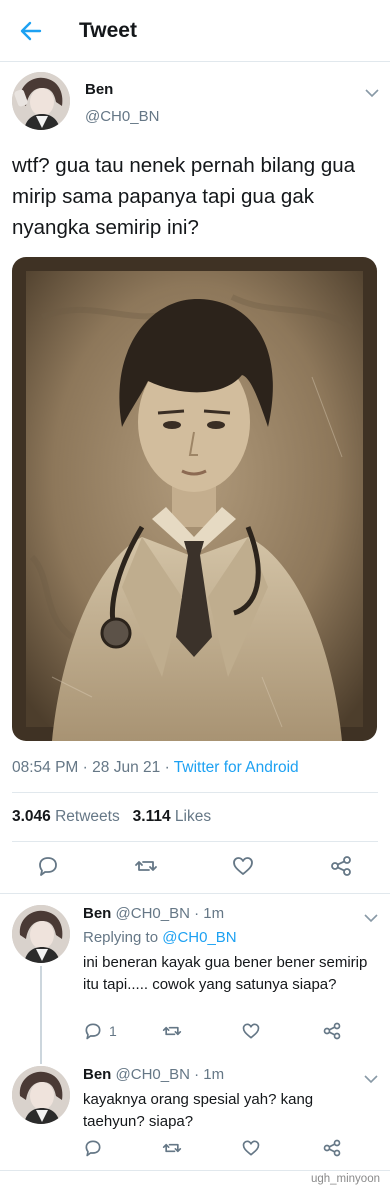 This screenshot has height=1200, width=390. I want to click on replying-to-link: @CH0_BN, so click(199, 937).